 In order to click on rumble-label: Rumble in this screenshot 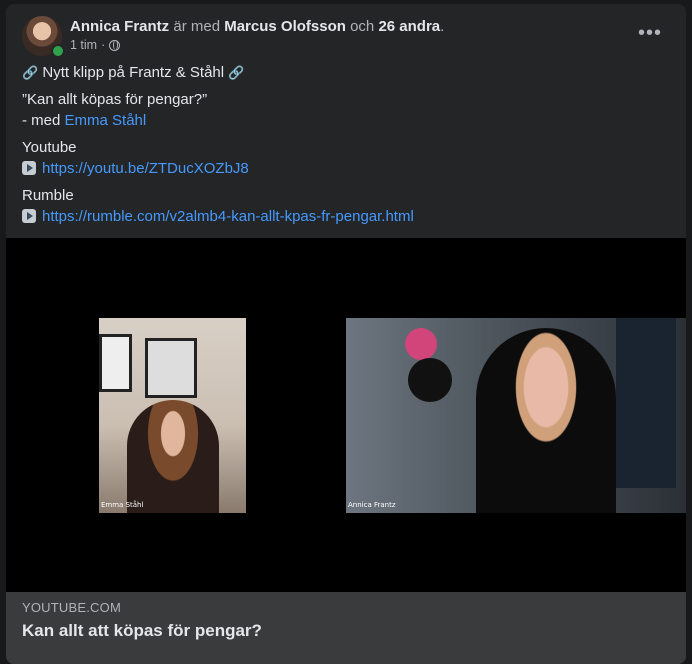, I will do `click(48, 195)`.